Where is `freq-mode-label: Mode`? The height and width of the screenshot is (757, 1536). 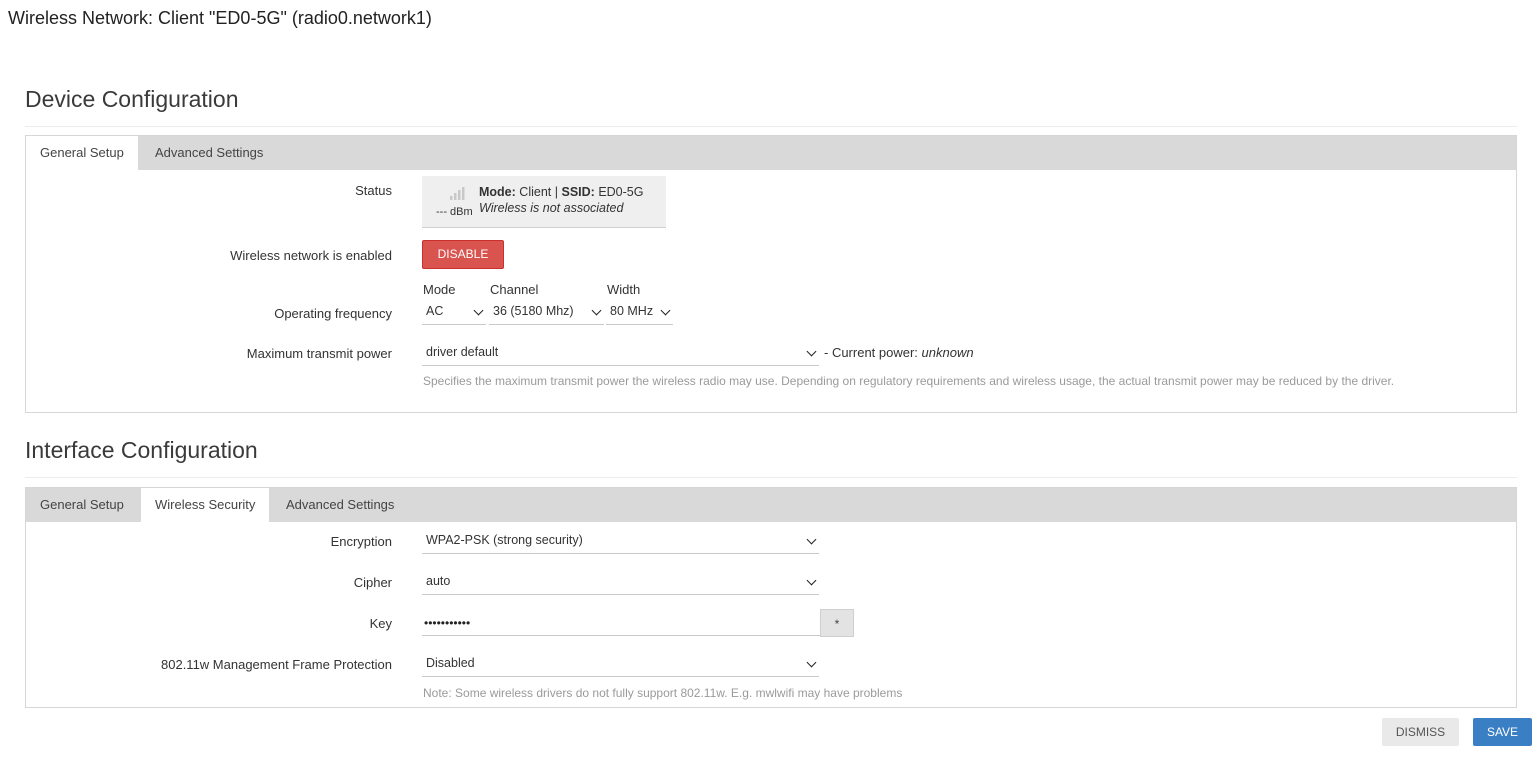
freq-mode-label: Mode is located at coordinates (439, 289).